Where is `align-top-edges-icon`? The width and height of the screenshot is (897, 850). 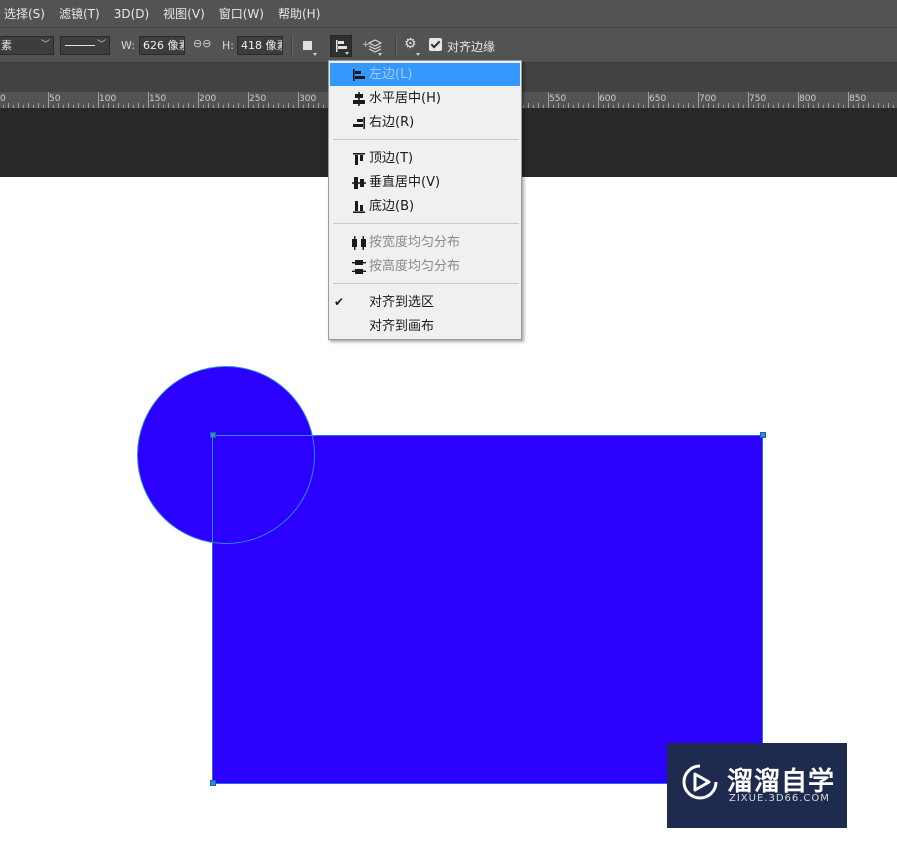
align-top-edges-icon is located at coordinates (359, 159).